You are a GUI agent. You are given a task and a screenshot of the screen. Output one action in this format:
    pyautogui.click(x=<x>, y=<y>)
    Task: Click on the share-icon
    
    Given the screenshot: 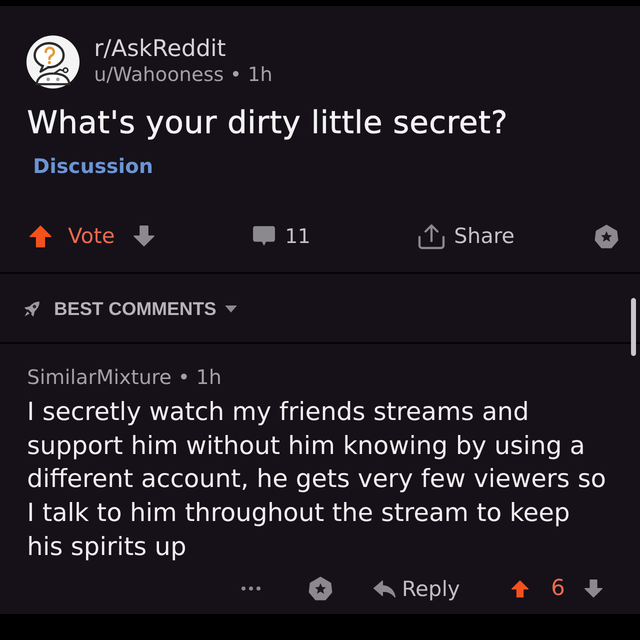 What is the action you would take?
    pyautogui.click(x=431, y=236)
    